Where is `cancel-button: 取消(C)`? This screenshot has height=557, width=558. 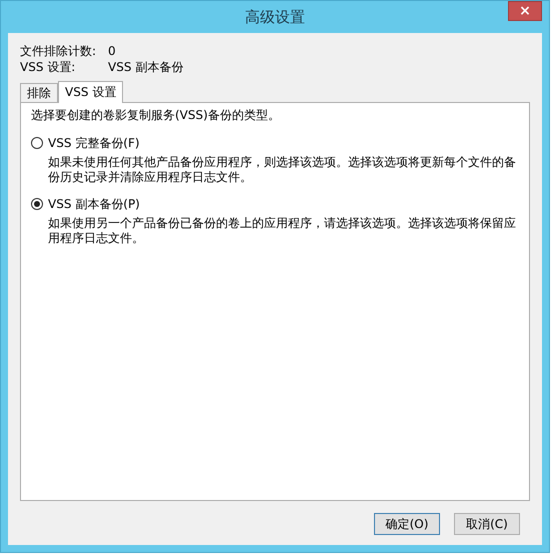
cancel-button: 取消(C) is located at coordinates (487, 524).